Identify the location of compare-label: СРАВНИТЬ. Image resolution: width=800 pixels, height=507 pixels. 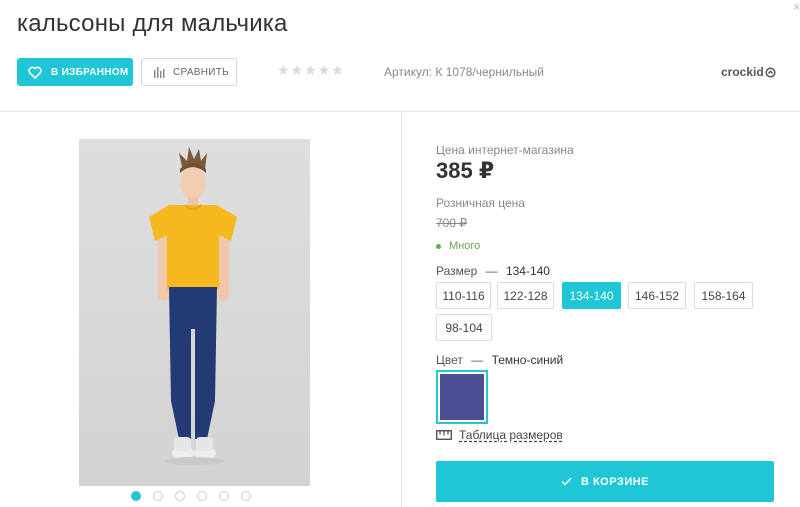
(201, 72).